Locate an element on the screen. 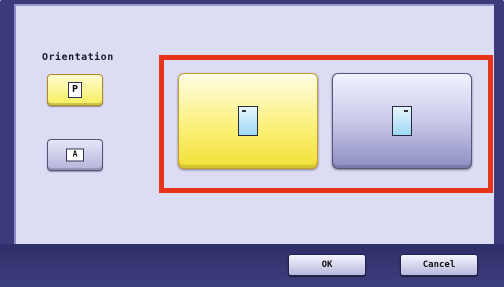 The height and width of the screenshot is (287, 504). ok-button: OK is located at coordinates (327, 265).